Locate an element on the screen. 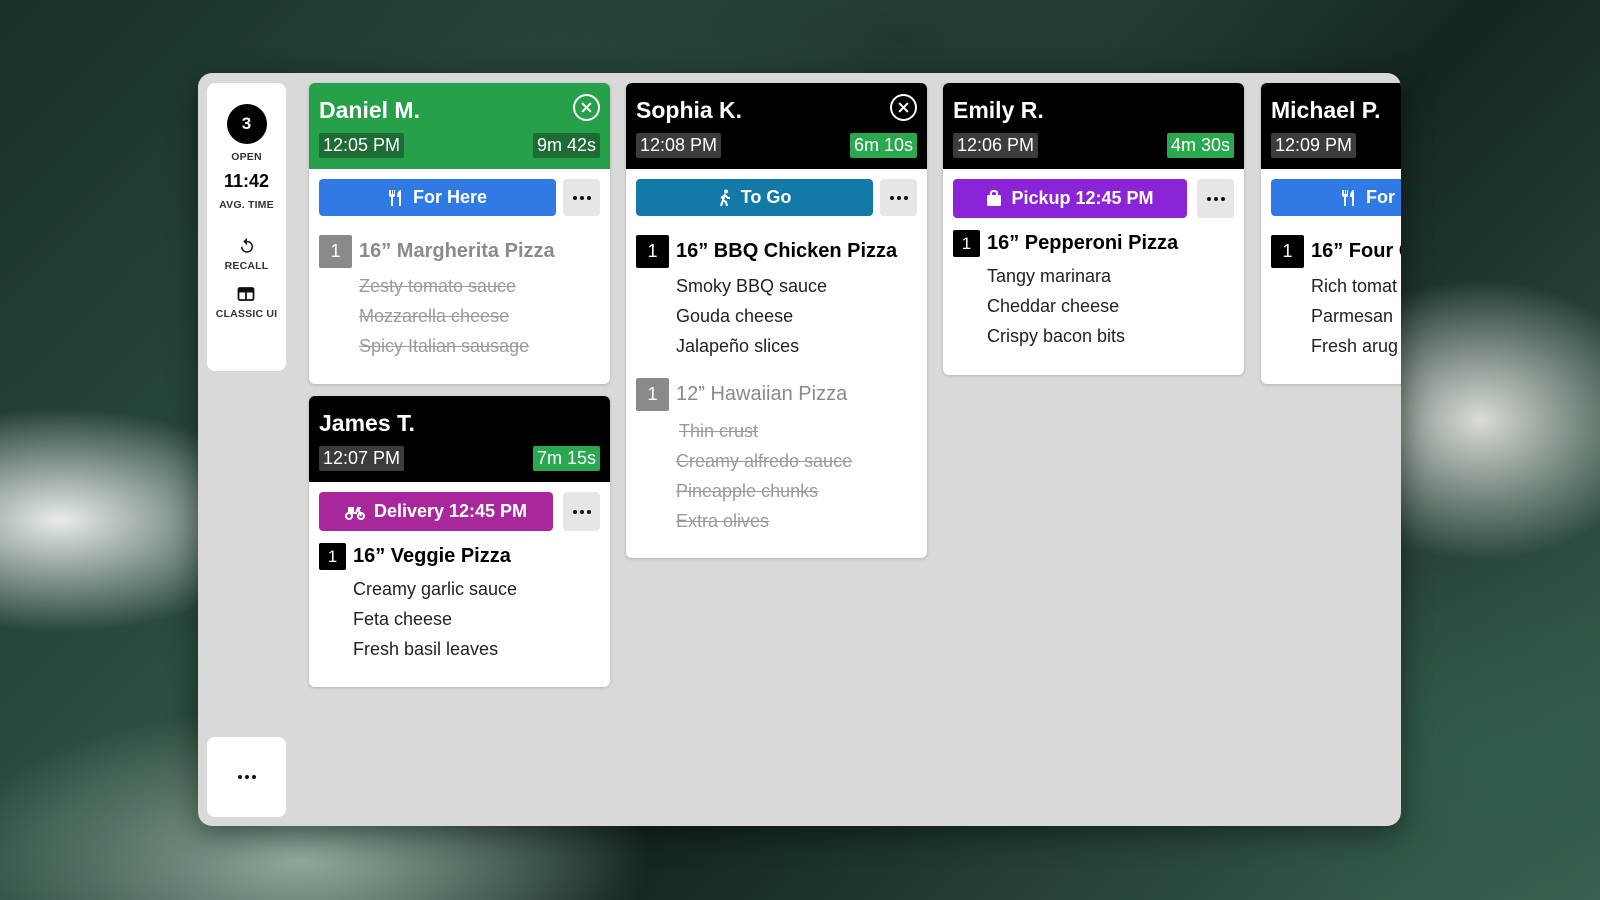 Image resolution: width=1600 pixels, height=900 pixels. avg-time-label: AVG. TIME is located at coordinates (246, 205).